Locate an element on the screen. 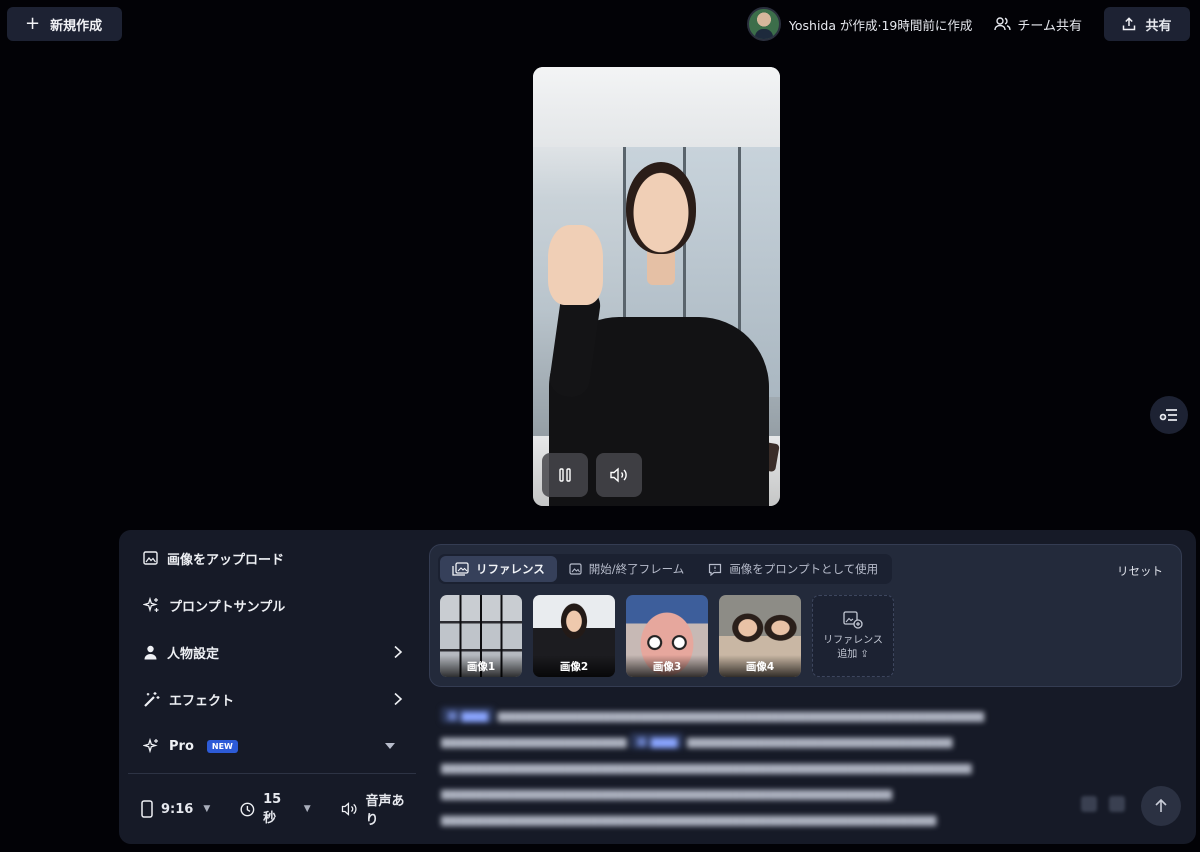  new-badge: NEW is located at coordinates (222, 746).